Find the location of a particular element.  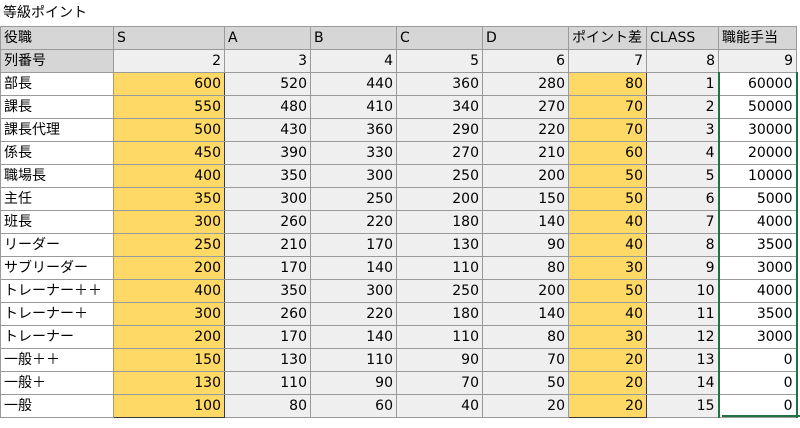

c-cell: 40 is located at coordinates (439, 406).